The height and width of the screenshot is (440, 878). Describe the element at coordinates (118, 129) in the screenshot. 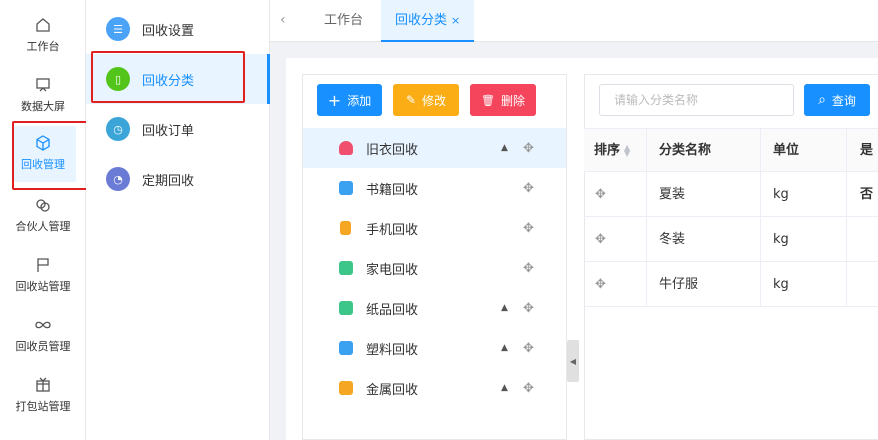

I see `clock-icon: ◷` at that location.